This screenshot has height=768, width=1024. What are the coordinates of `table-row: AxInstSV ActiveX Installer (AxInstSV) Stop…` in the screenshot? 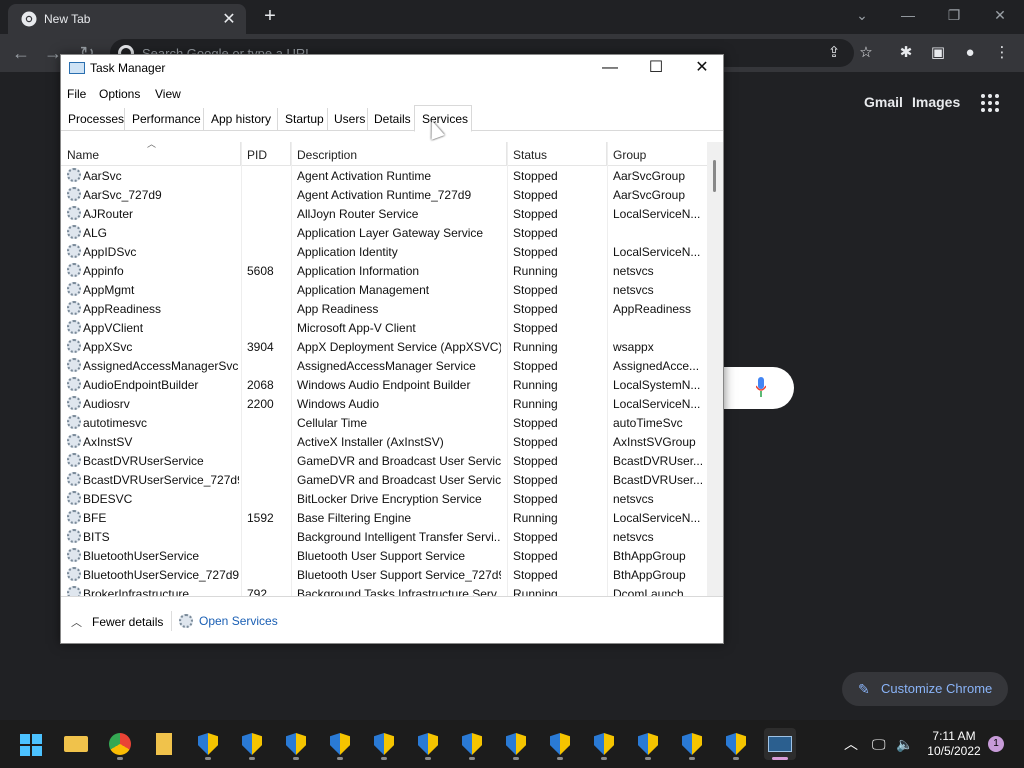 It's located at (384, 441).